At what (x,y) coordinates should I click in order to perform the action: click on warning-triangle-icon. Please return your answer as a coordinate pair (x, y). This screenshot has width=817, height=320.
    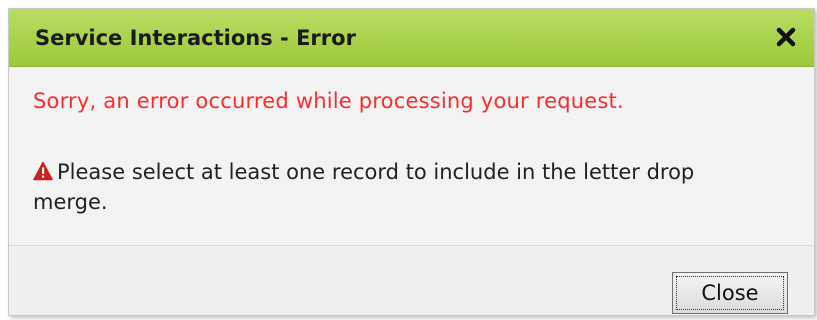
    Looking at the image, I should click on (43, 170).